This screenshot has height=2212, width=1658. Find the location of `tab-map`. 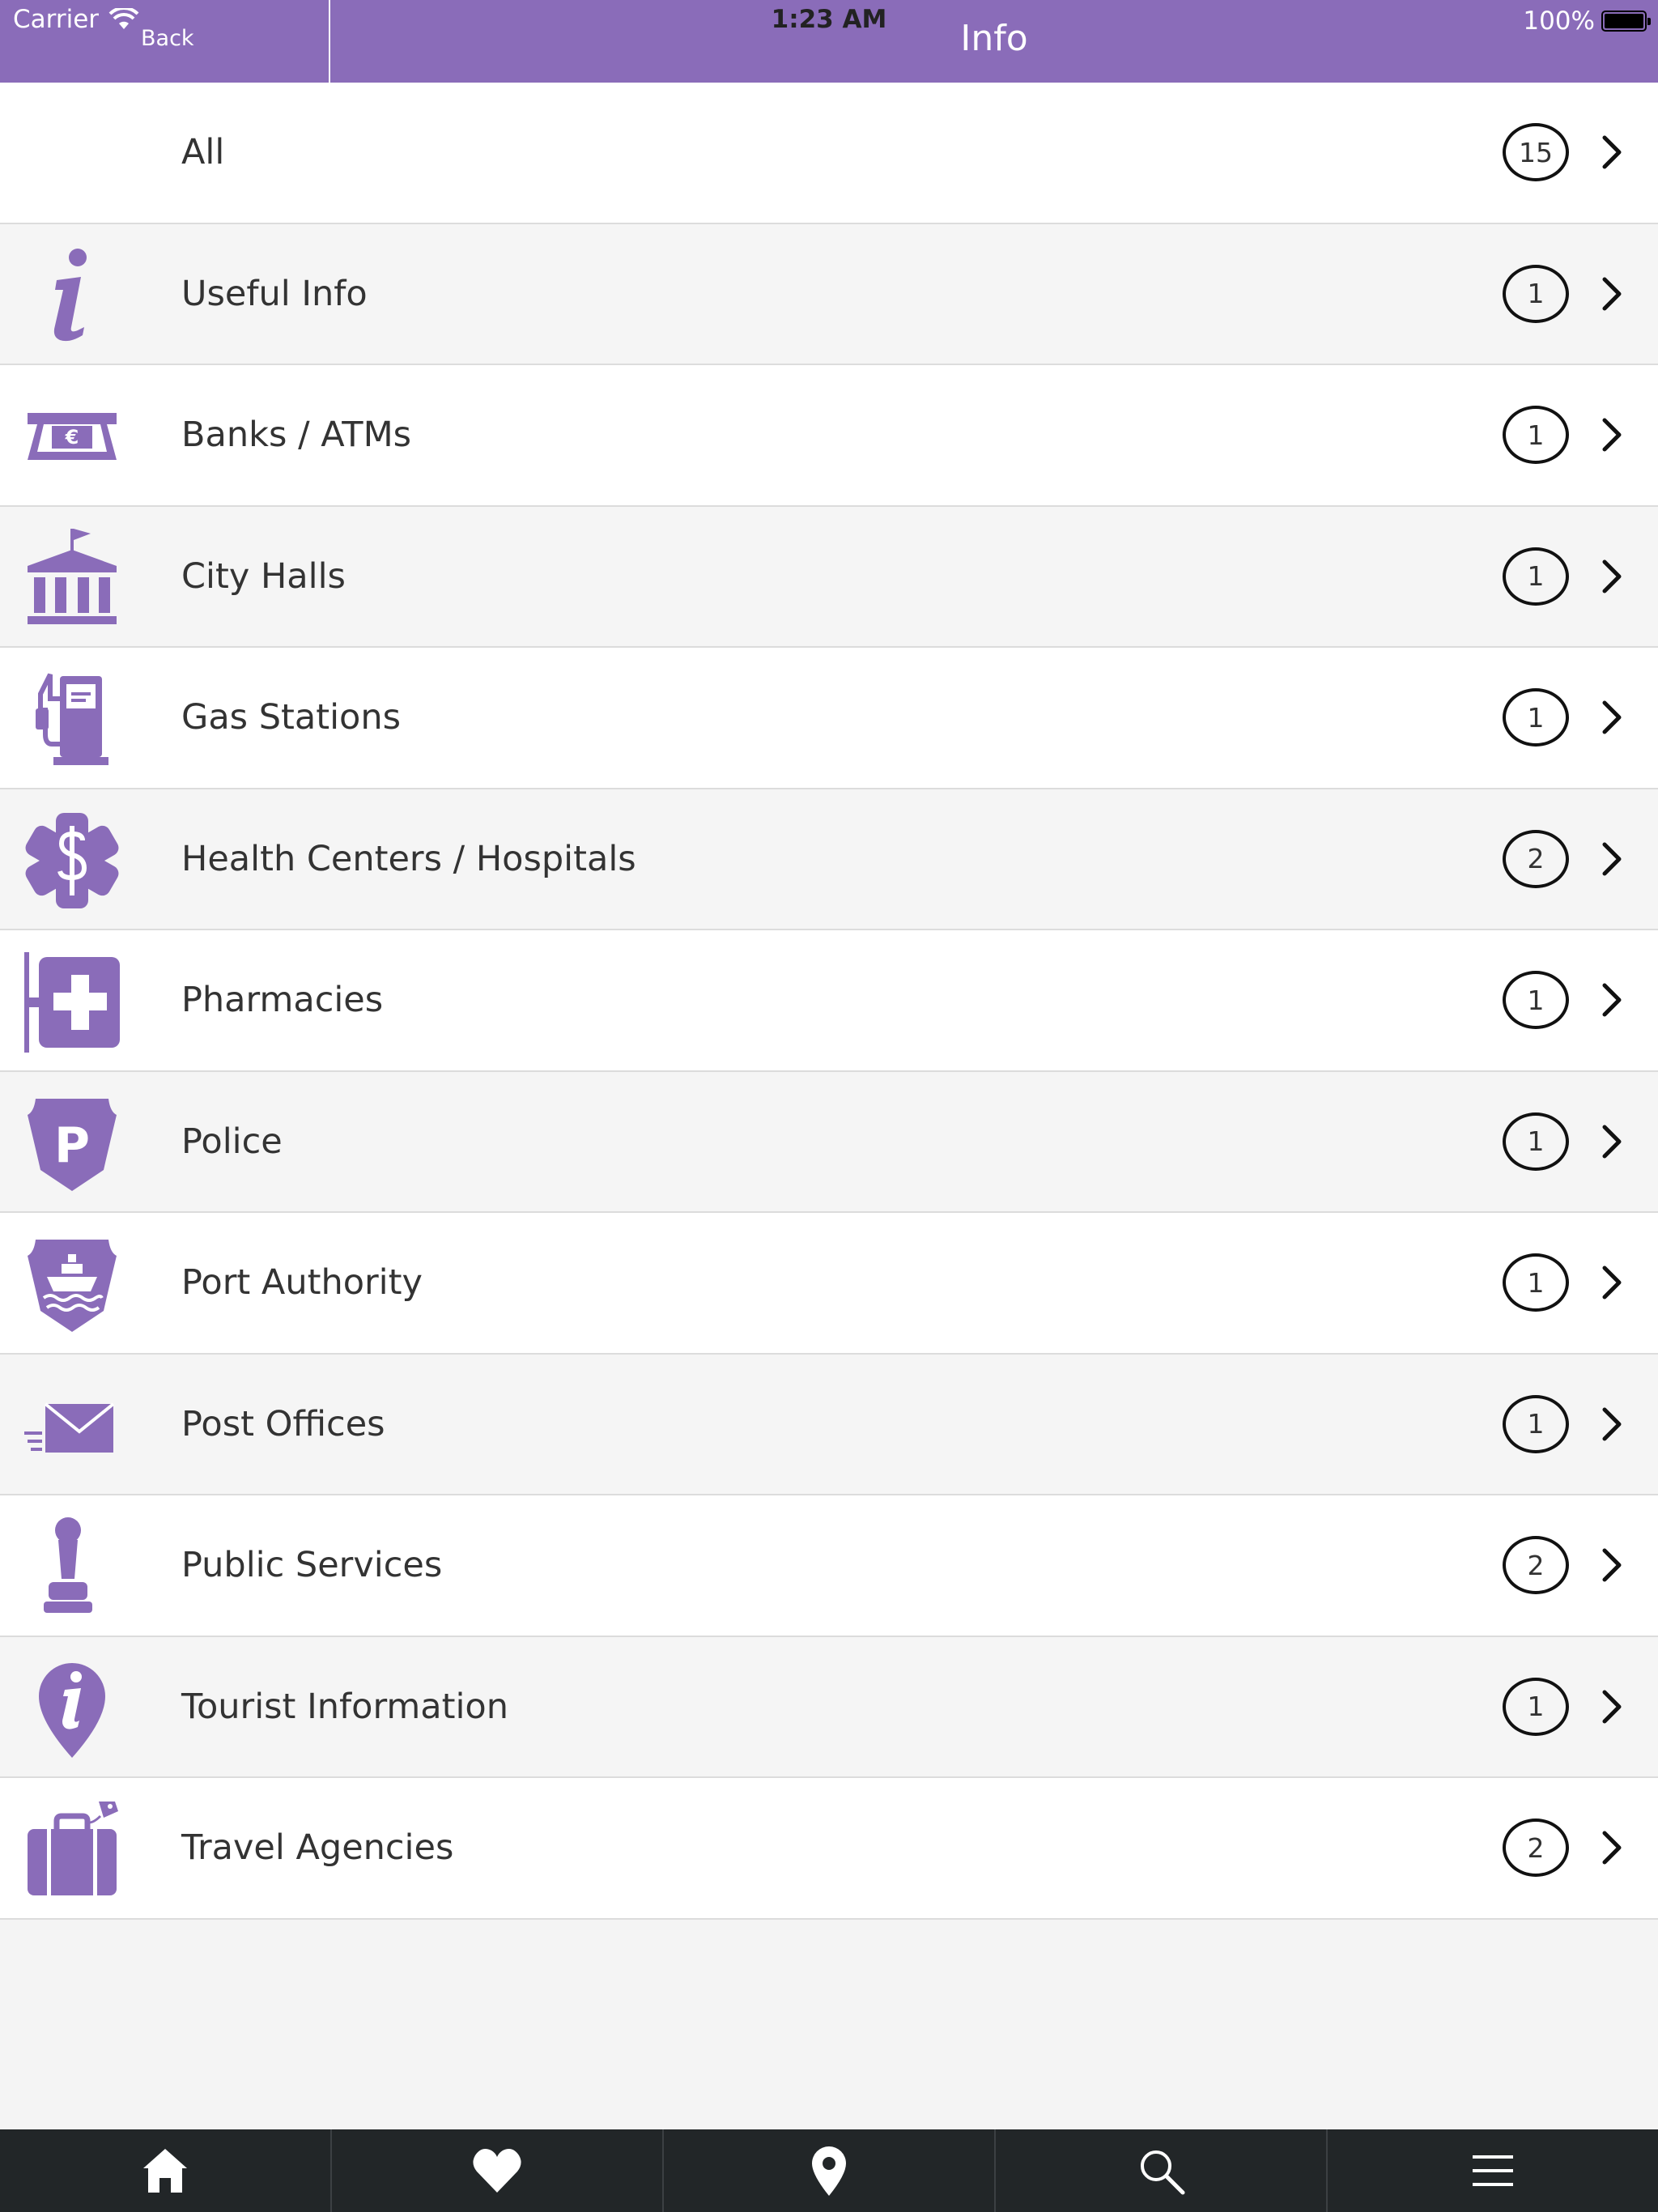

tab-map is located at coordinates (830, 2170).